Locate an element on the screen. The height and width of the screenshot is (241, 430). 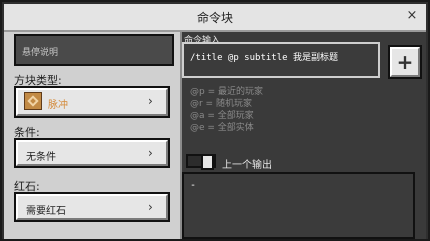
hover-note-placeholder: 悬停说明 is located at coordinates (40, 53).